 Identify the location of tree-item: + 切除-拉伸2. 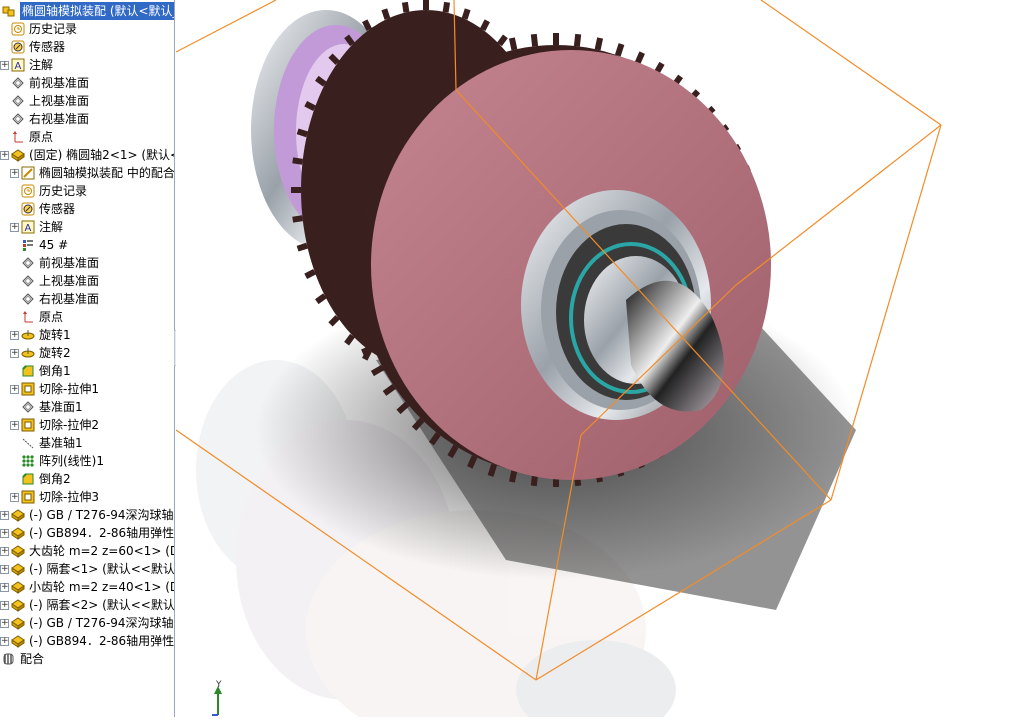
(54, 425).